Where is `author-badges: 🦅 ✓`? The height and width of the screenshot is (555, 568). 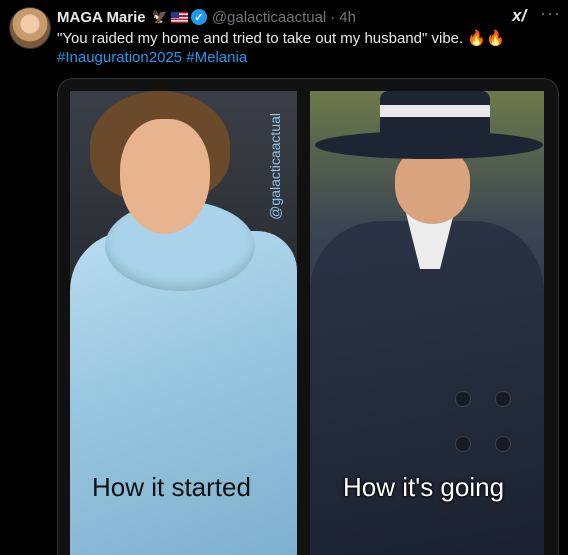 author-badges: 🦅 ✓ is located at coordinates (179, 17).